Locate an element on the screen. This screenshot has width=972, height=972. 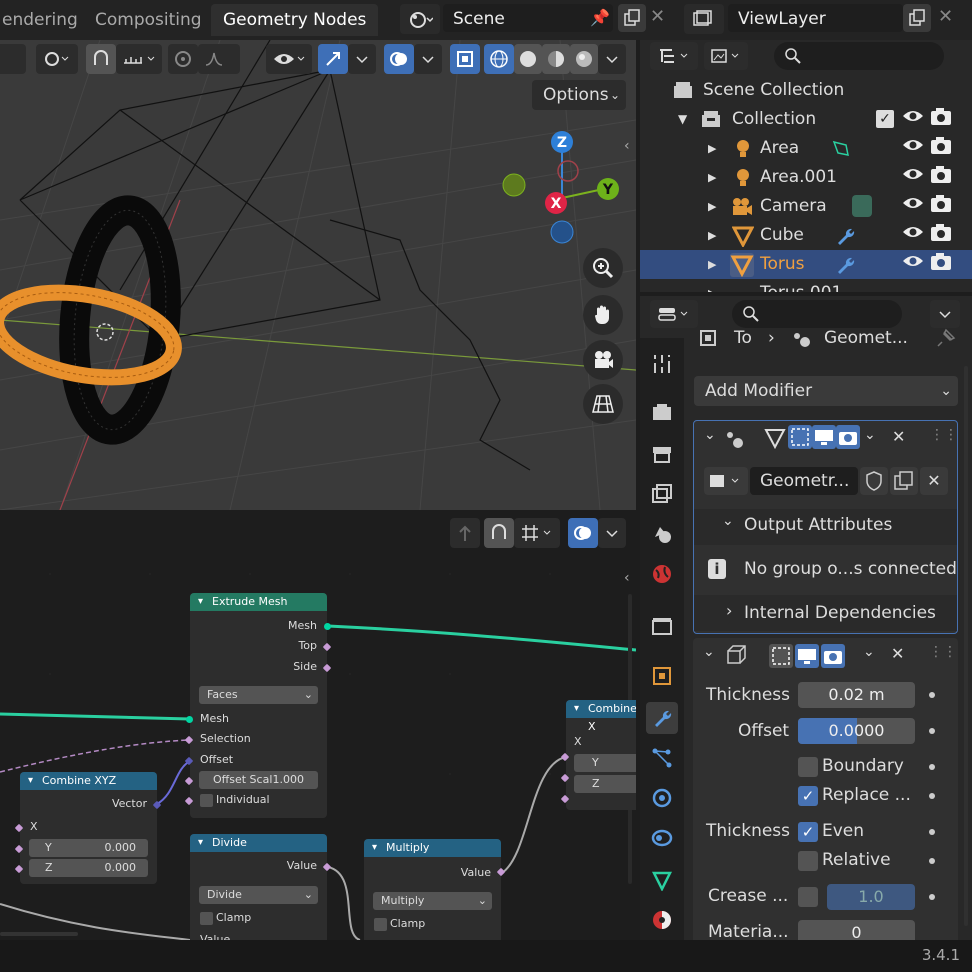
editor-type-icon is located at coordinates (674, 314).